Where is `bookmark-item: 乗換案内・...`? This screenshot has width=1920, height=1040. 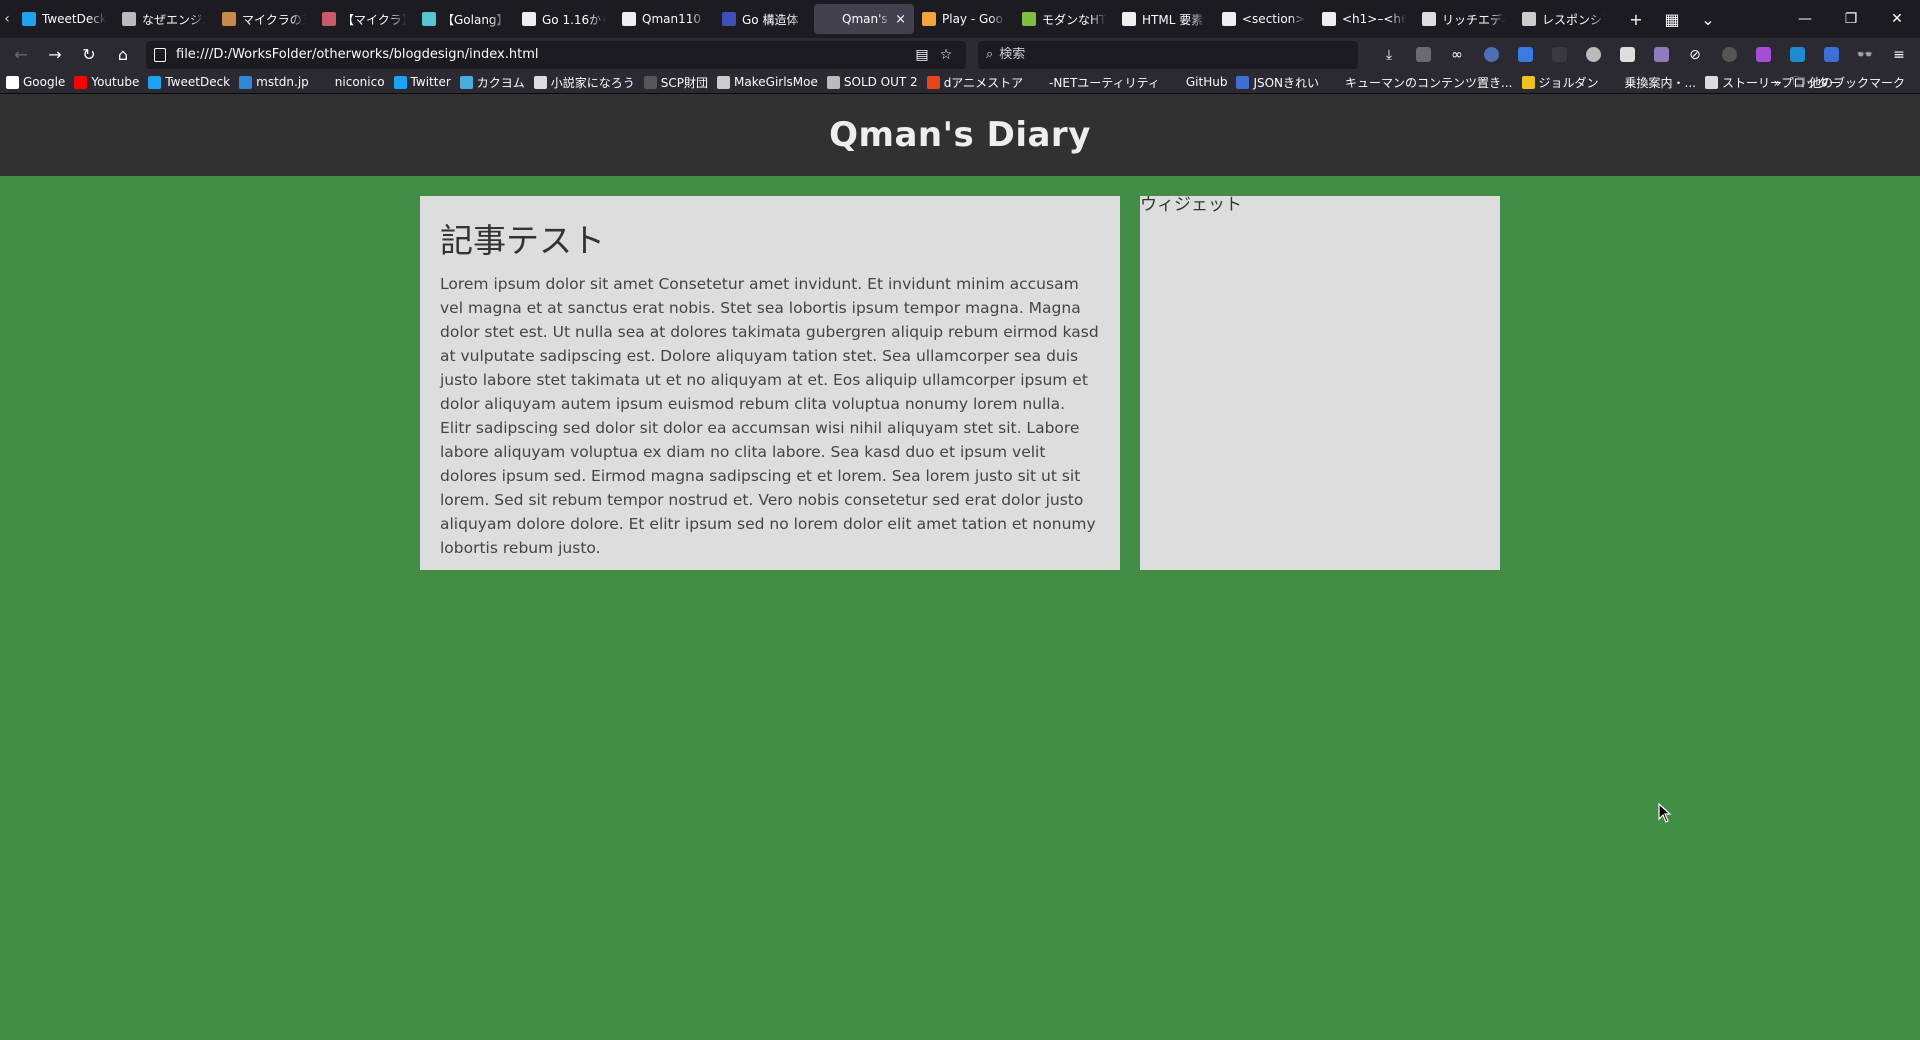 bookmark-item: 乗換案内・... is located at coordinates (1651, 82).